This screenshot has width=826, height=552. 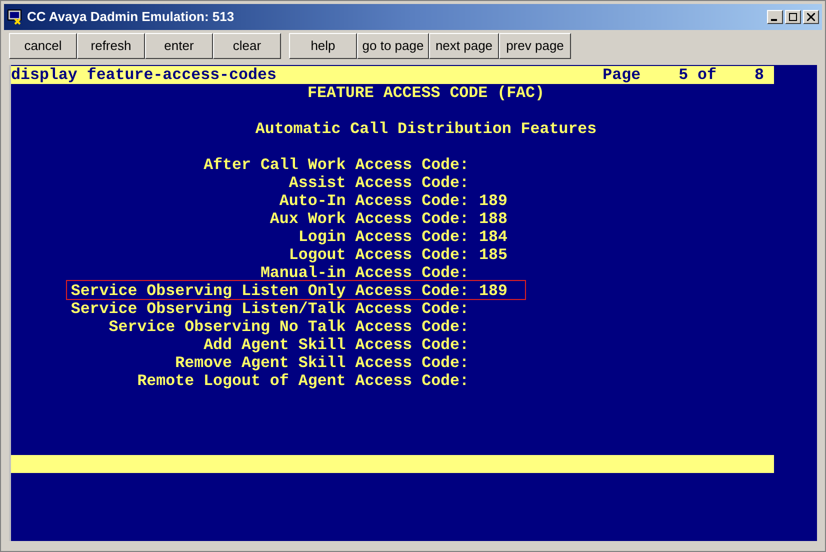 What do you see at coordinates (775, 17) in the screenshot?
I see `minimize-button` at bounding box center [775, 17].